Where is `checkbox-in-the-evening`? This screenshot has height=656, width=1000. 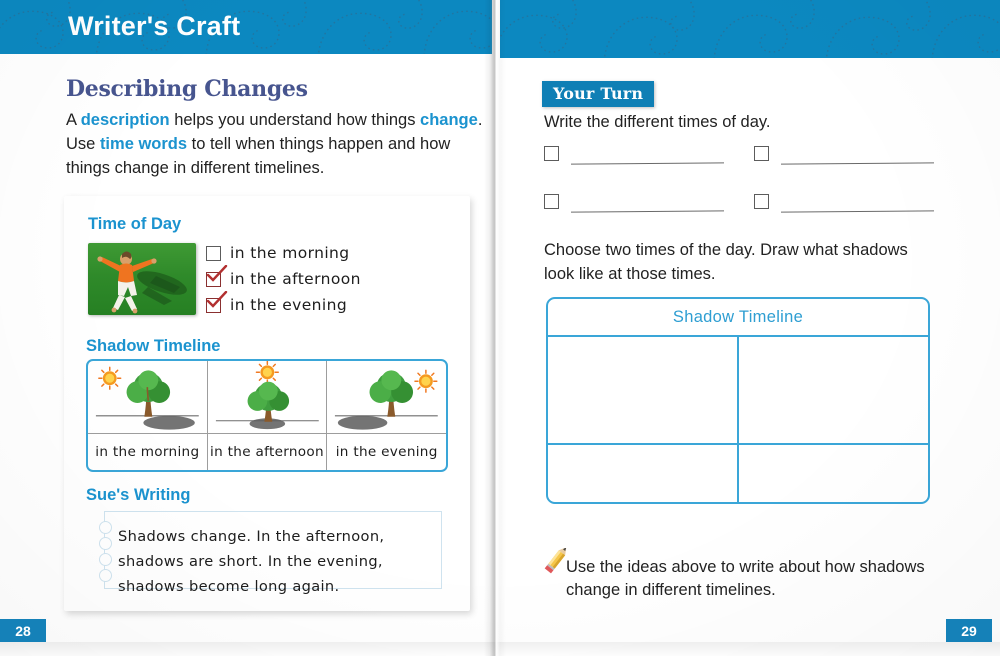
checkbox-in-the-evening is located at coordinates (217, 301).